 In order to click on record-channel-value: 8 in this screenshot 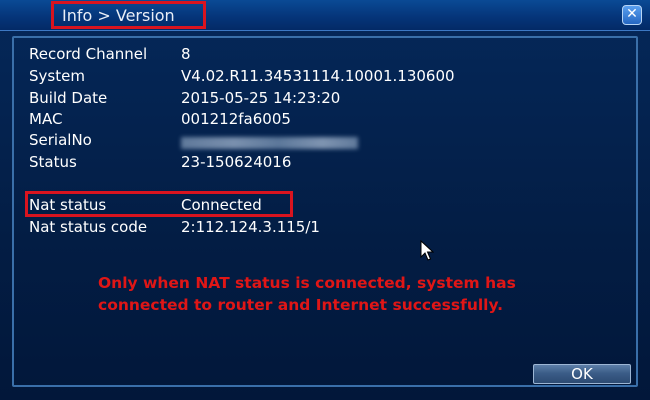, I will do `click(186, 54)`.